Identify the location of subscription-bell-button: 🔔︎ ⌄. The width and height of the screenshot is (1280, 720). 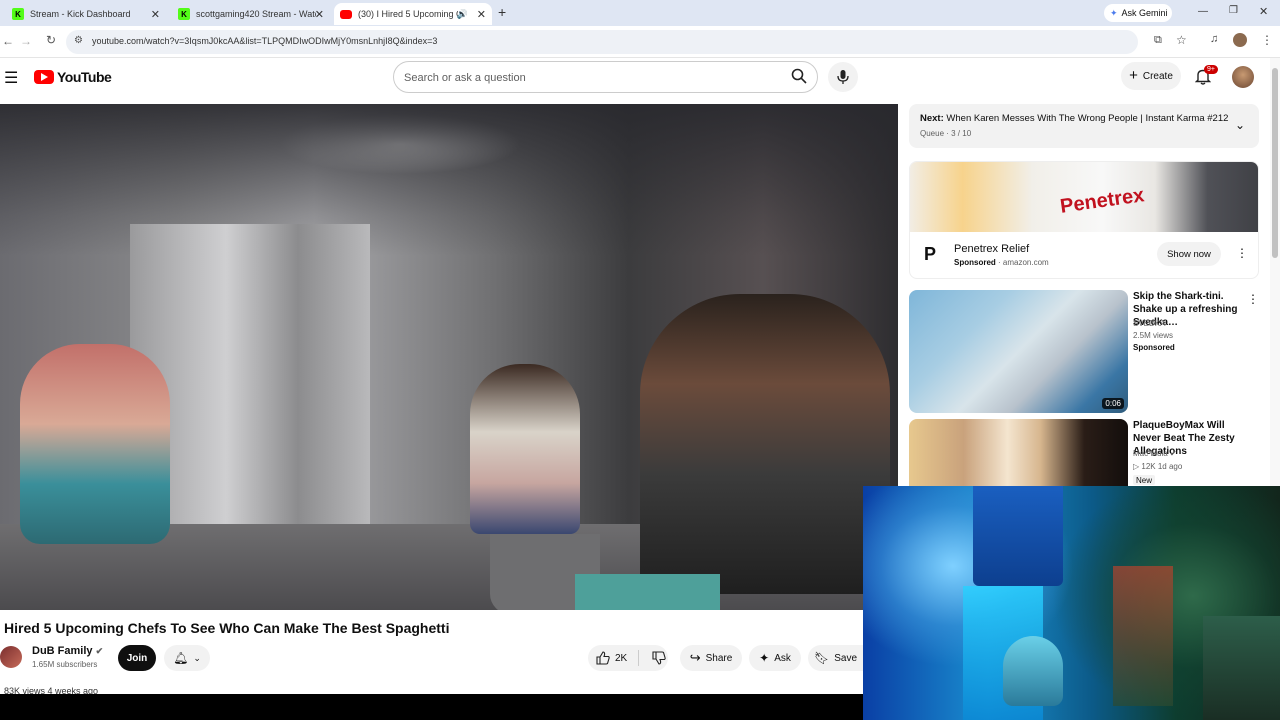
(187, 658).